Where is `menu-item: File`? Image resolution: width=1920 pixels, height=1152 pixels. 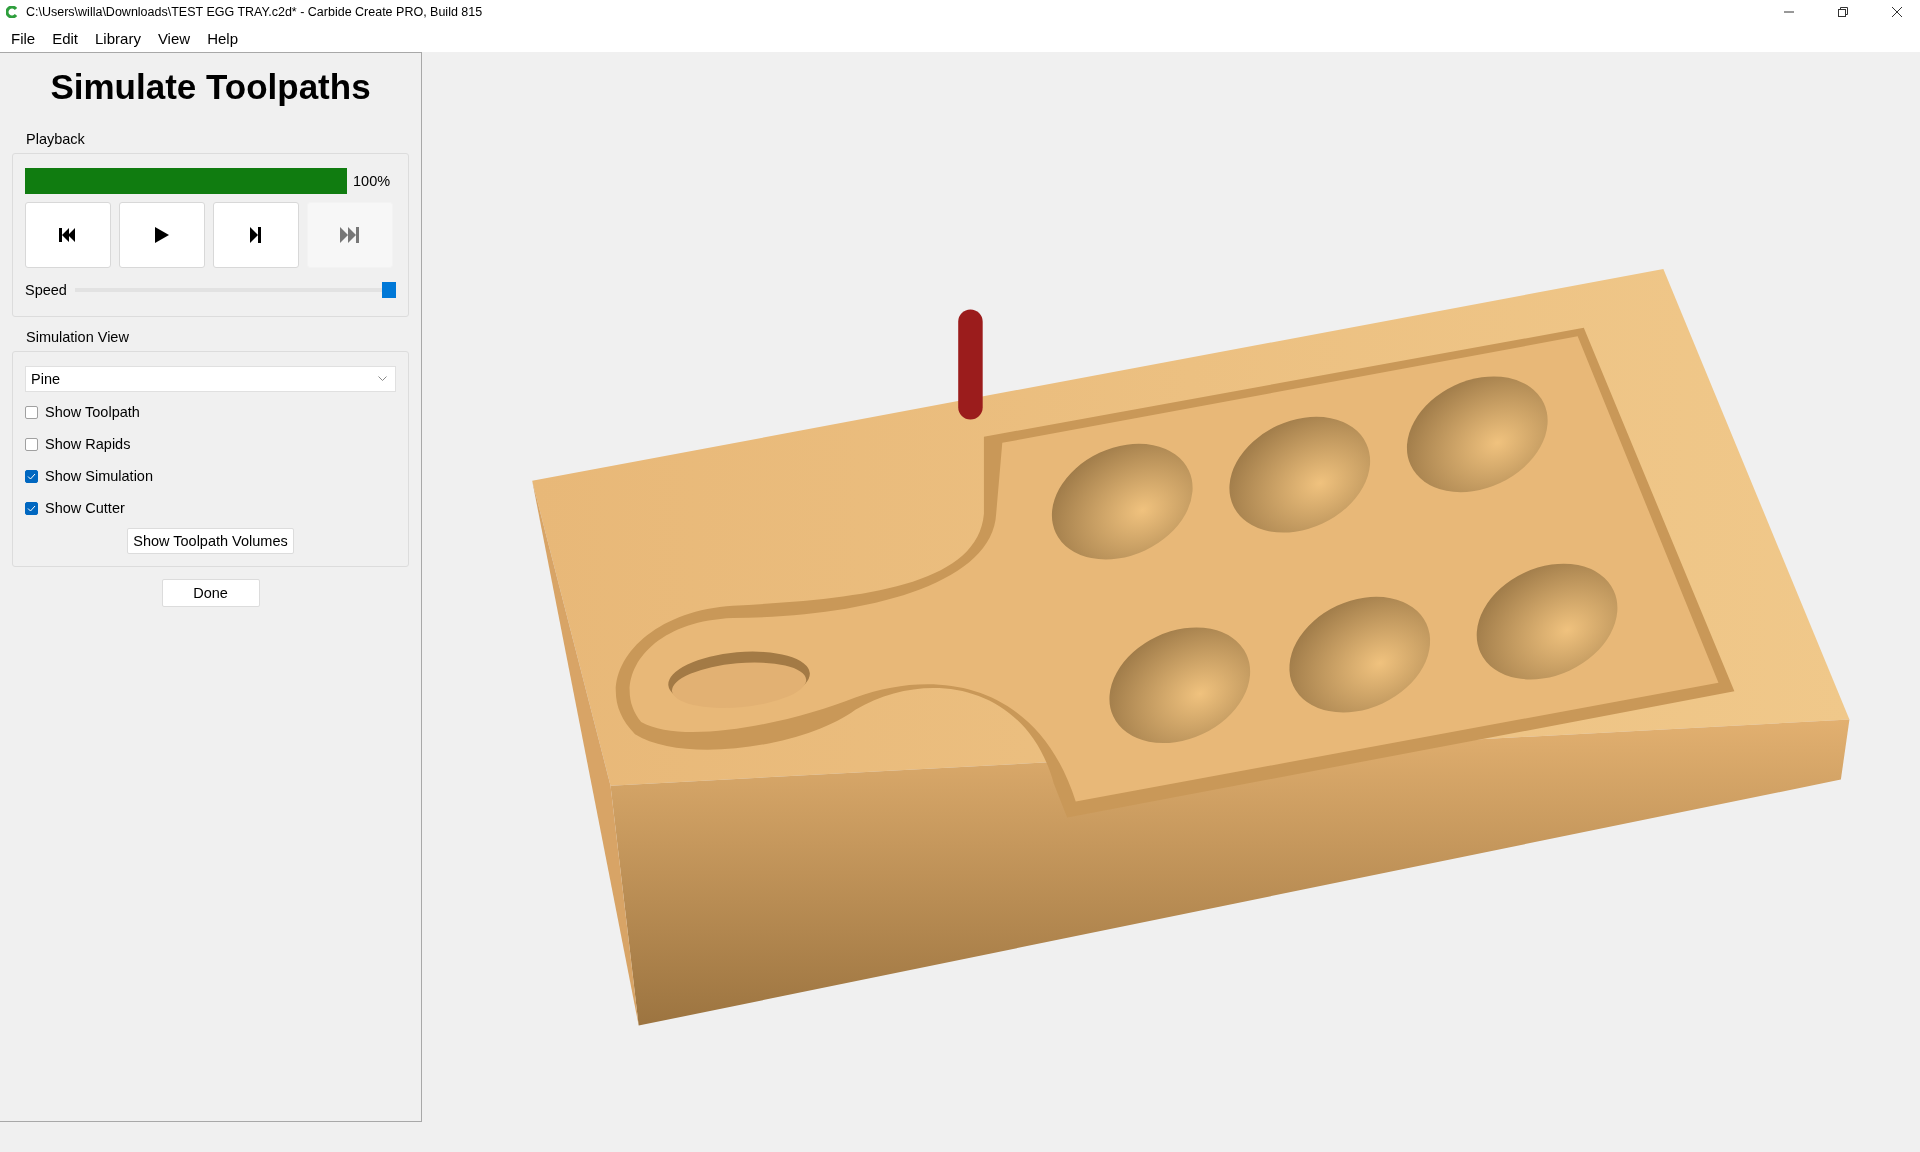
menu-item: File is located at coordinates (23, 38).